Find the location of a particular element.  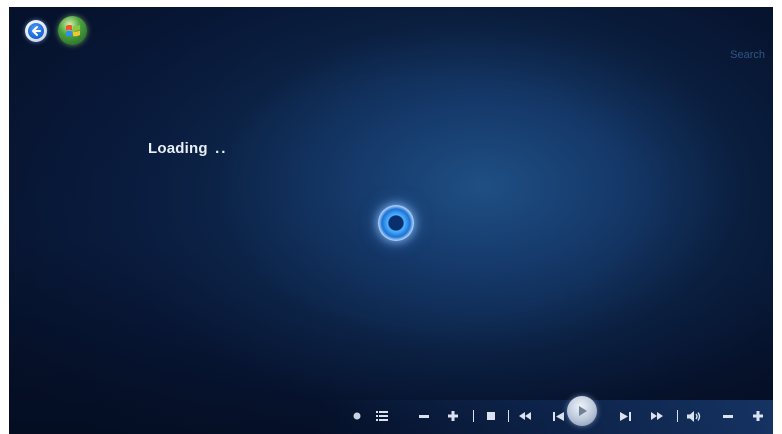

mute-icon is located at coordinates (694, 416).